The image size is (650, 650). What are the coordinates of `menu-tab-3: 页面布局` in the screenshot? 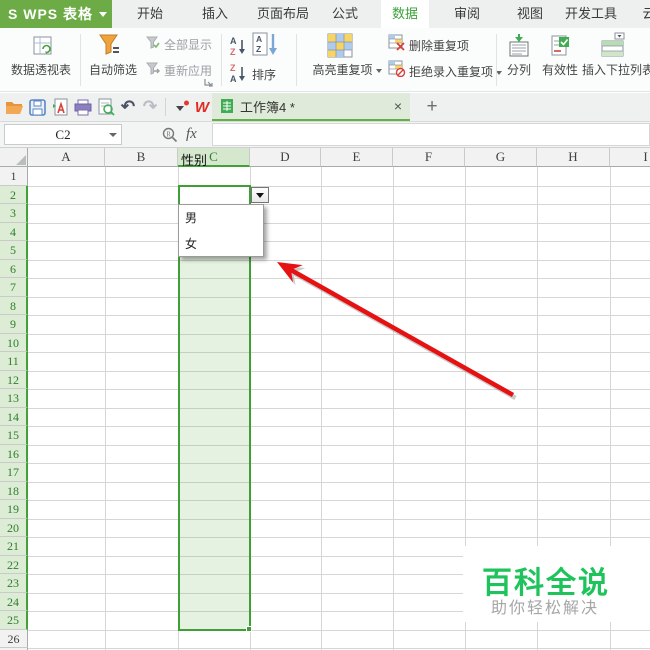 It's located at (283, 14).